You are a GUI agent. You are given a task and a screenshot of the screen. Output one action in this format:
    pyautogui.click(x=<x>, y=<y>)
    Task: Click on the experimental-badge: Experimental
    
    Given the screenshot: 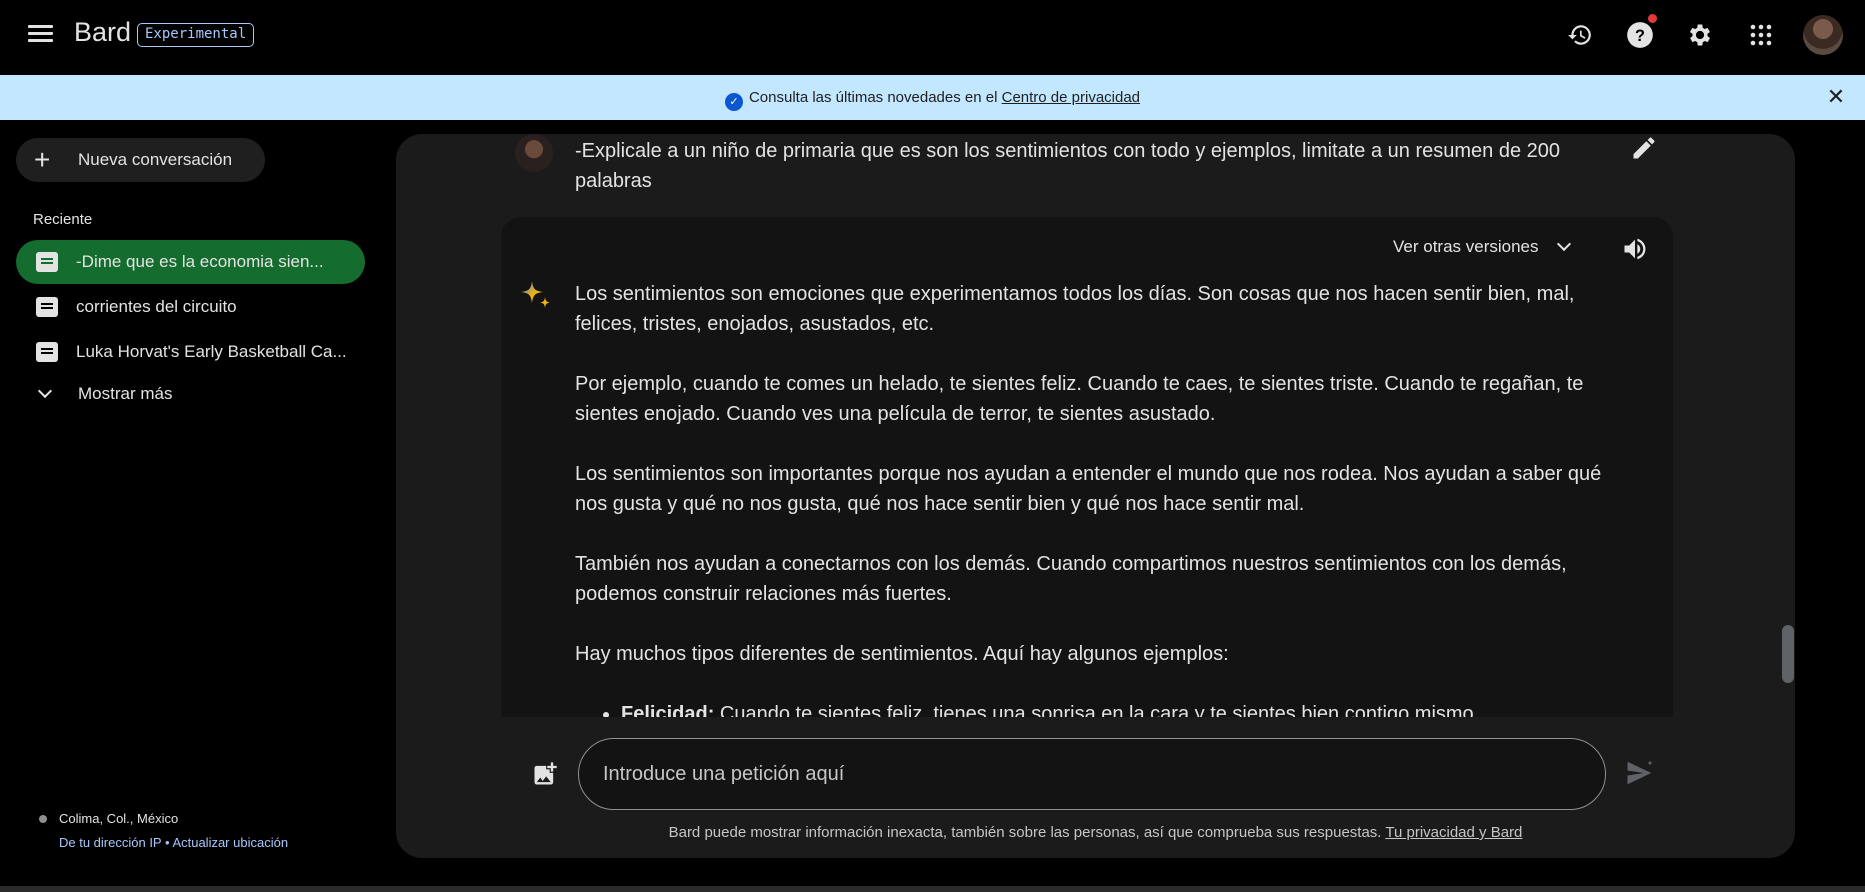 What is the action you would take?
    pyautogui.click(x=196, y=35)
    